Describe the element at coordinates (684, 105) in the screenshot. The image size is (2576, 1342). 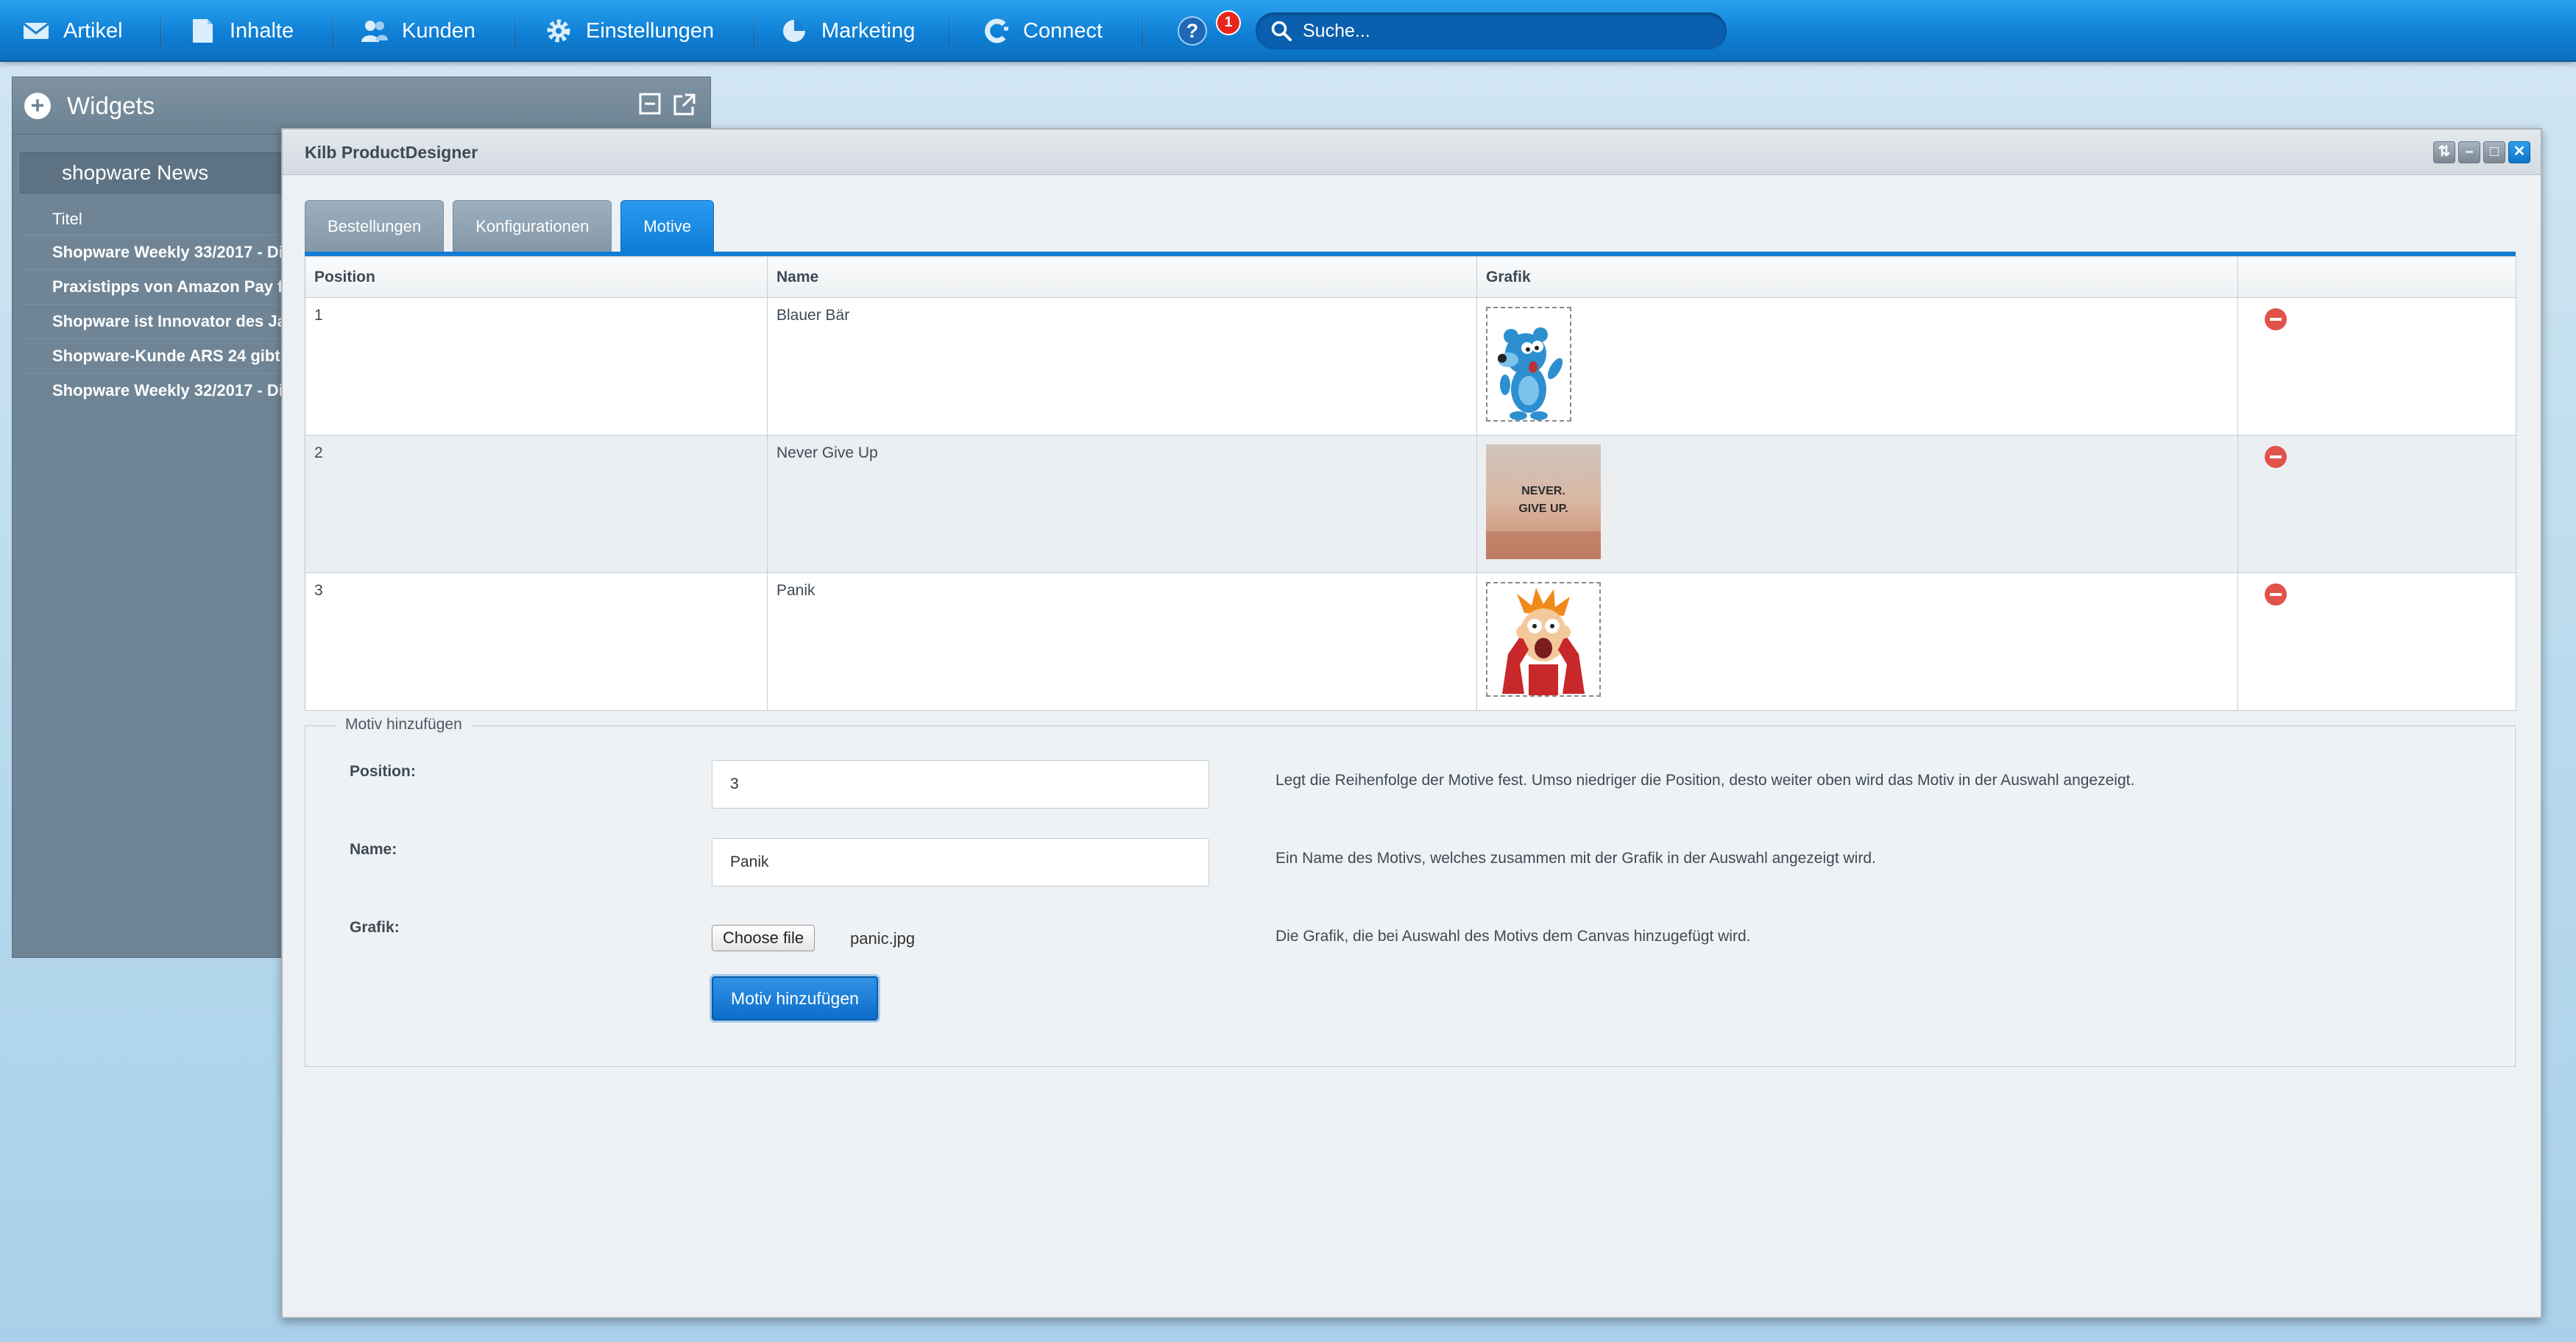
I see `popout-icon` at that location.